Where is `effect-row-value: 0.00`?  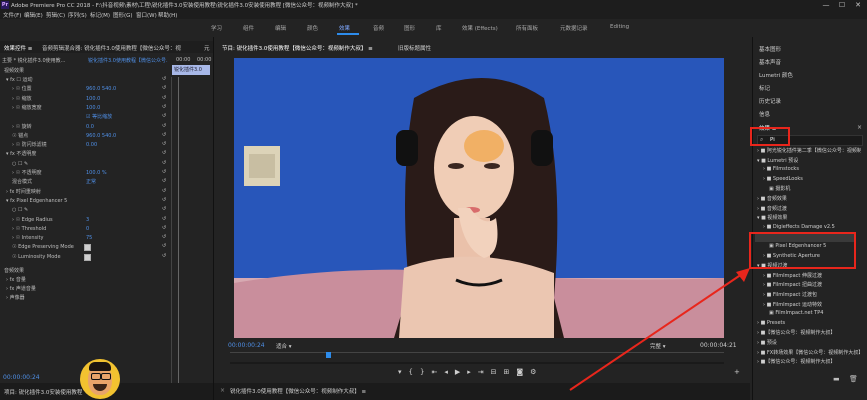 effect-row-value: 0.00 is located at coordinates (91, 145).